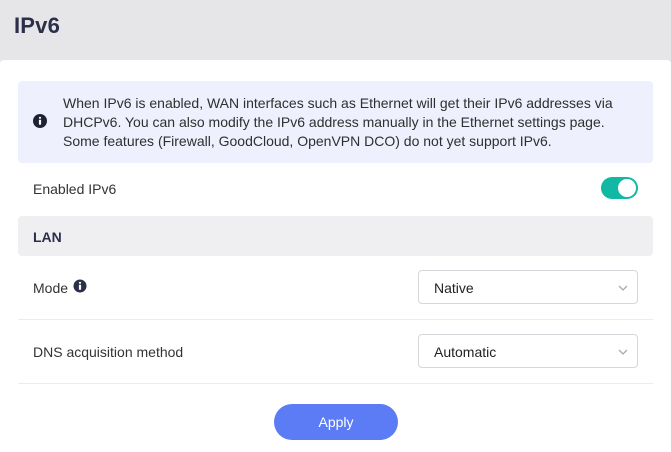 The height and width of the screenshot is (452, 671). Describe the element at coordinates (335, 236) in the screenshot. I see `lan-section-header: LAN` at that location.